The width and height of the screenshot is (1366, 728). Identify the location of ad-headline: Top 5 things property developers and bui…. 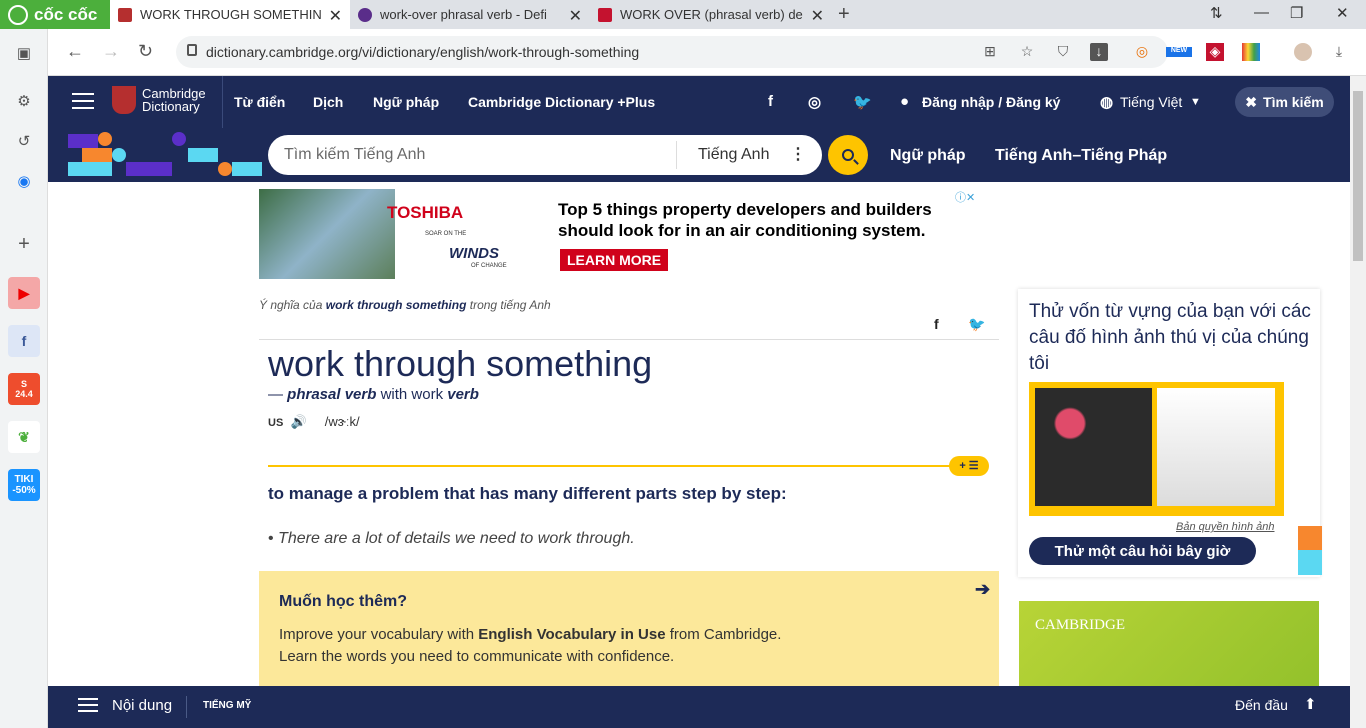
(745, 220).